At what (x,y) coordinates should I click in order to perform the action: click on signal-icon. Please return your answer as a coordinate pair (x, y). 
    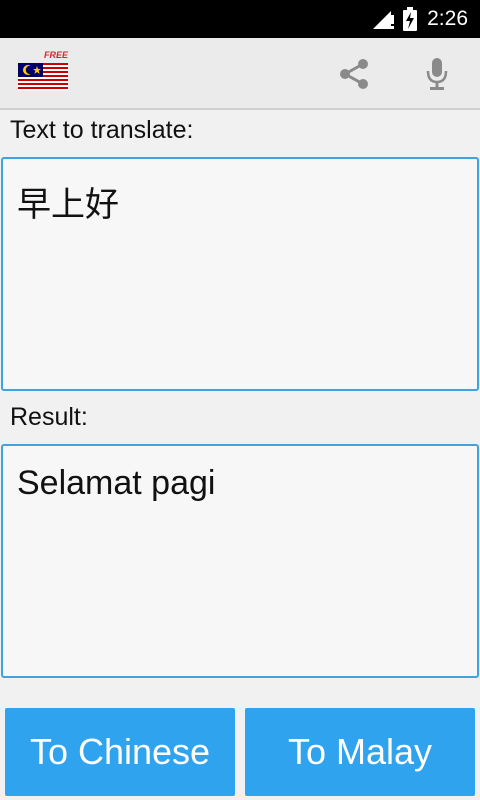
    Looking at the image, I should click on (384, 19).